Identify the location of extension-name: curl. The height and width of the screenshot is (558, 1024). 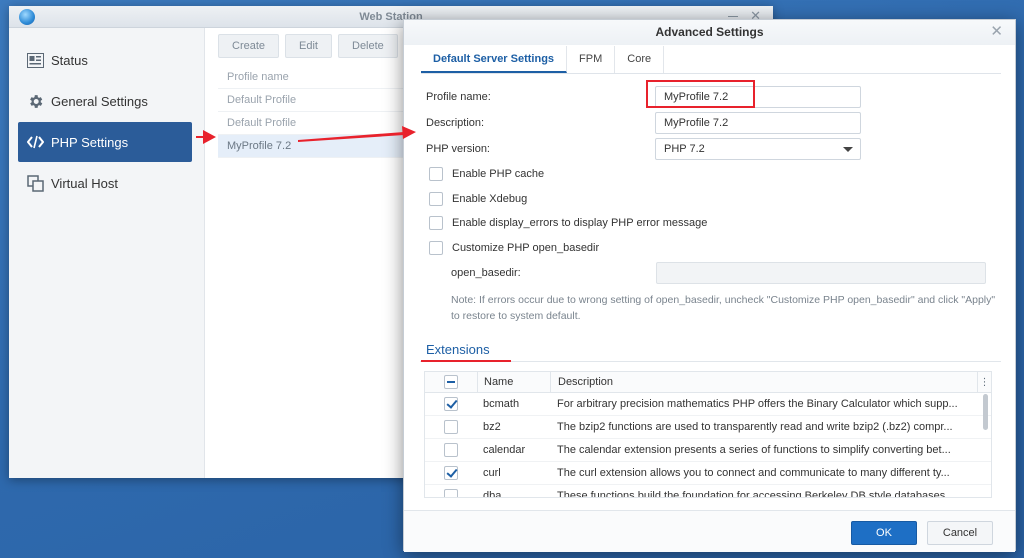
(492, 472).